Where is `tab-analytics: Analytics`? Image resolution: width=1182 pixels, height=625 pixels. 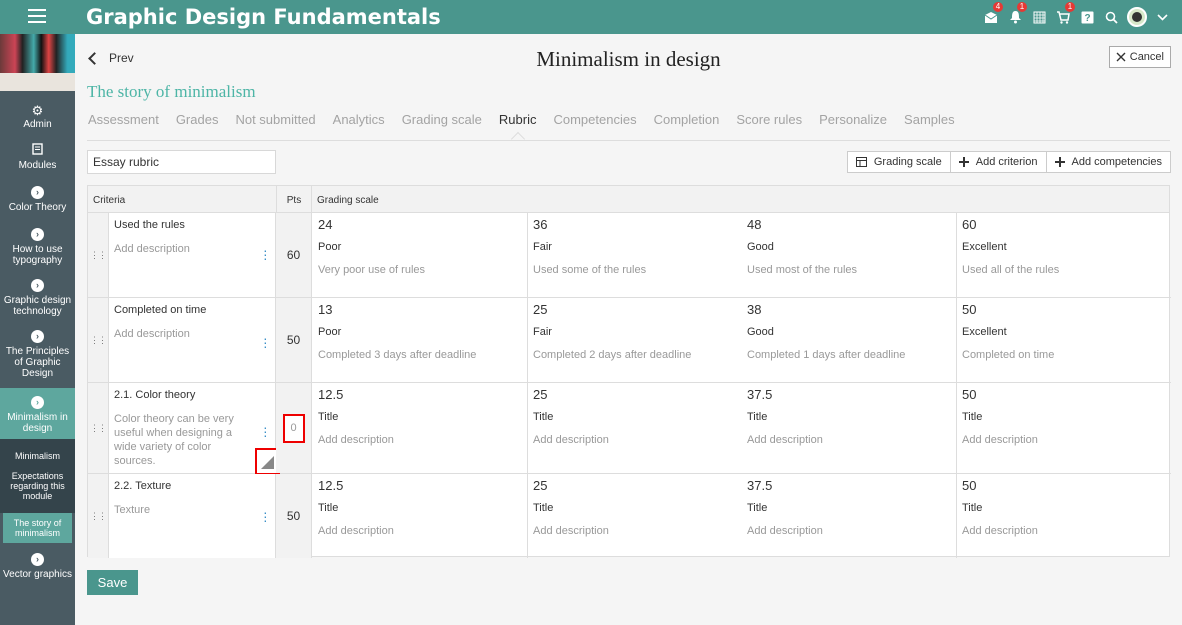
tab-analytics: Analytics is located at coordinates (359, 119).